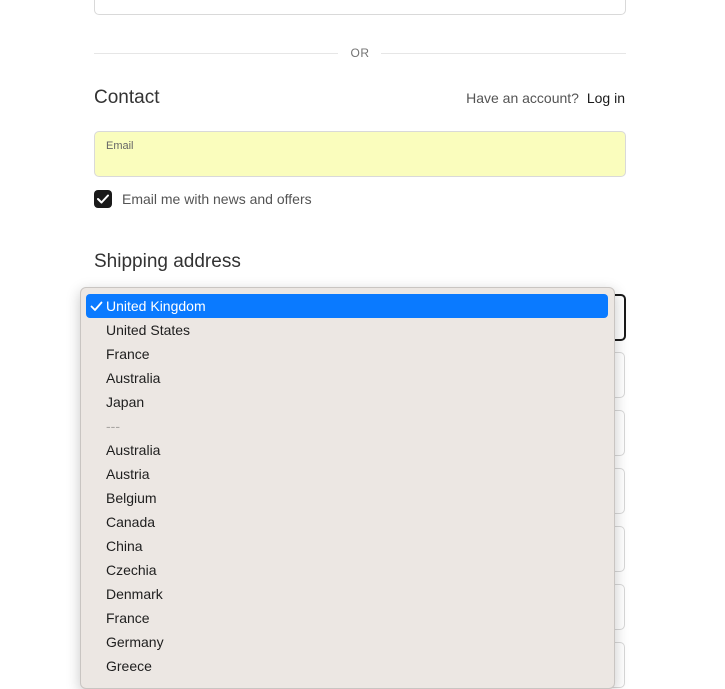  Describe the element at coordinates (360, 154) in the screenshot. I see `email-field: Email` at that location.